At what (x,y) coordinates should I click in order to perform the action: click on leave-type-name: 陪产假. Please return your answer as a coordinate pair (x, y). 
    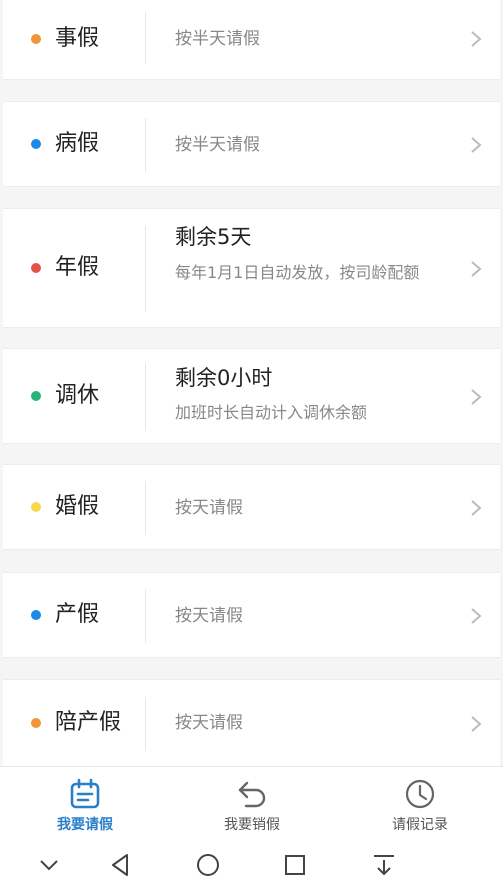
    Looking at the image, I should click on (88, 722).